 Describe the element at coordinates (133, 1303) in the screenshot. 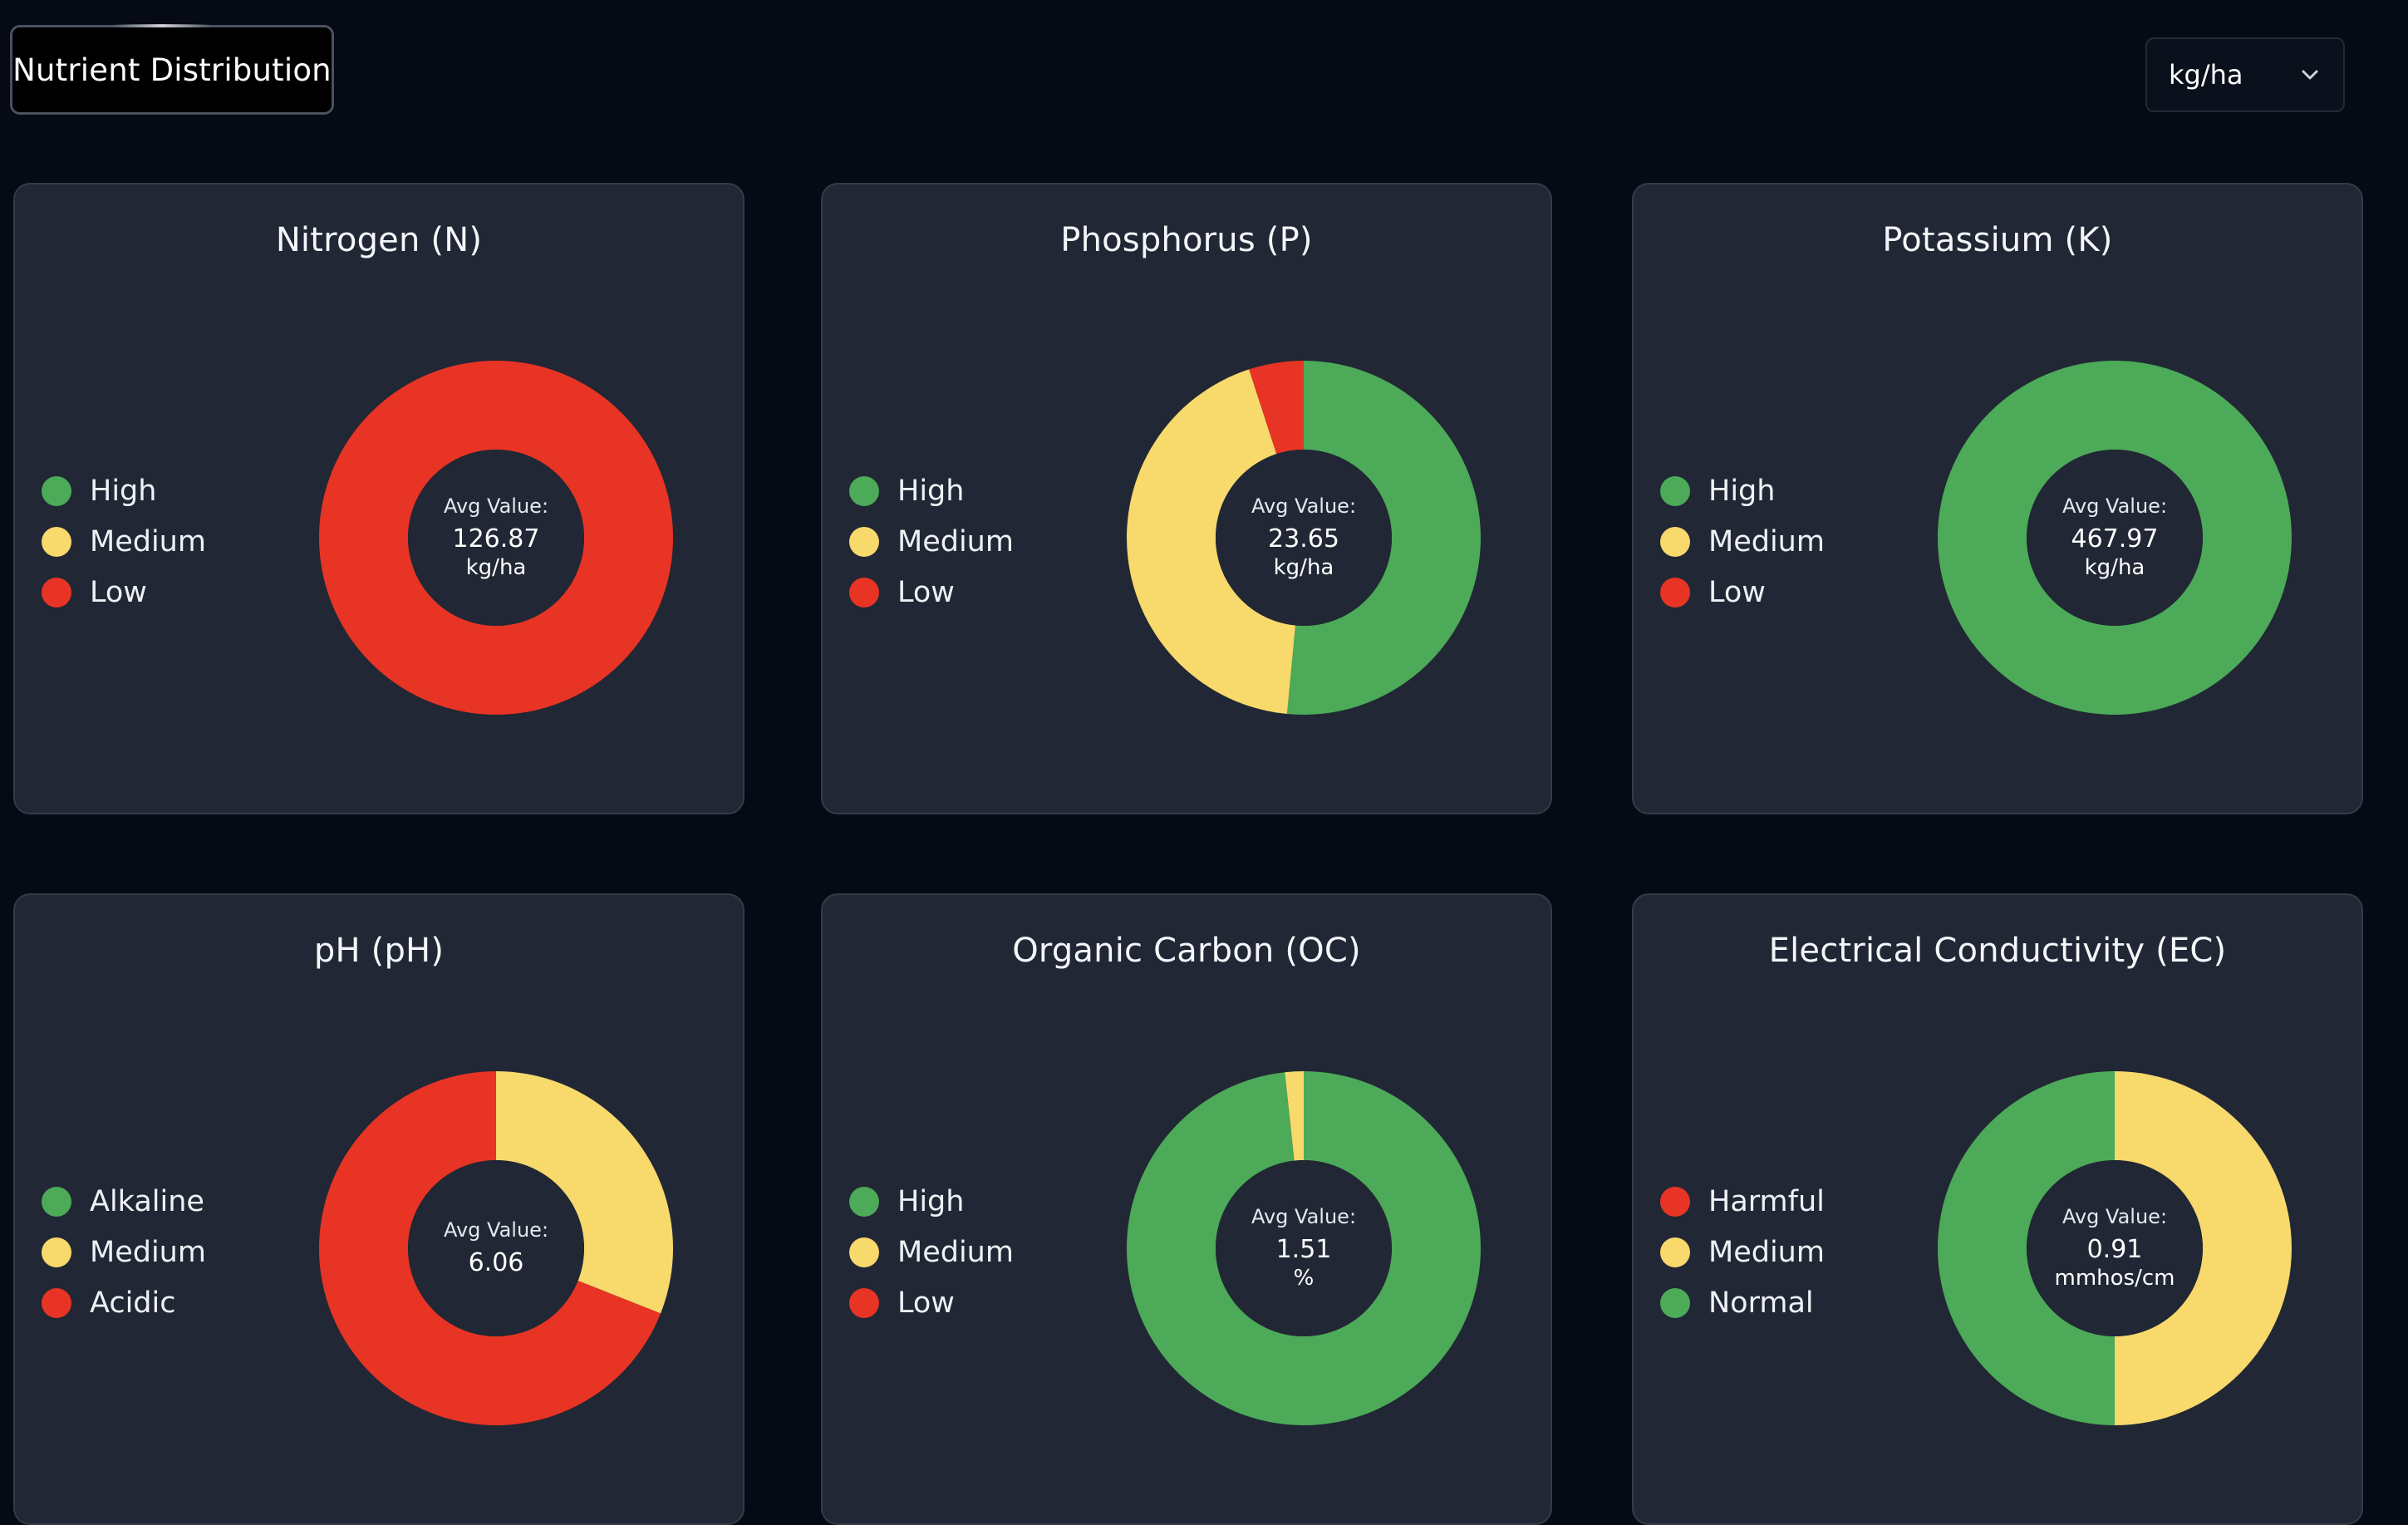

I see `legend-label: Acidic` at that location.